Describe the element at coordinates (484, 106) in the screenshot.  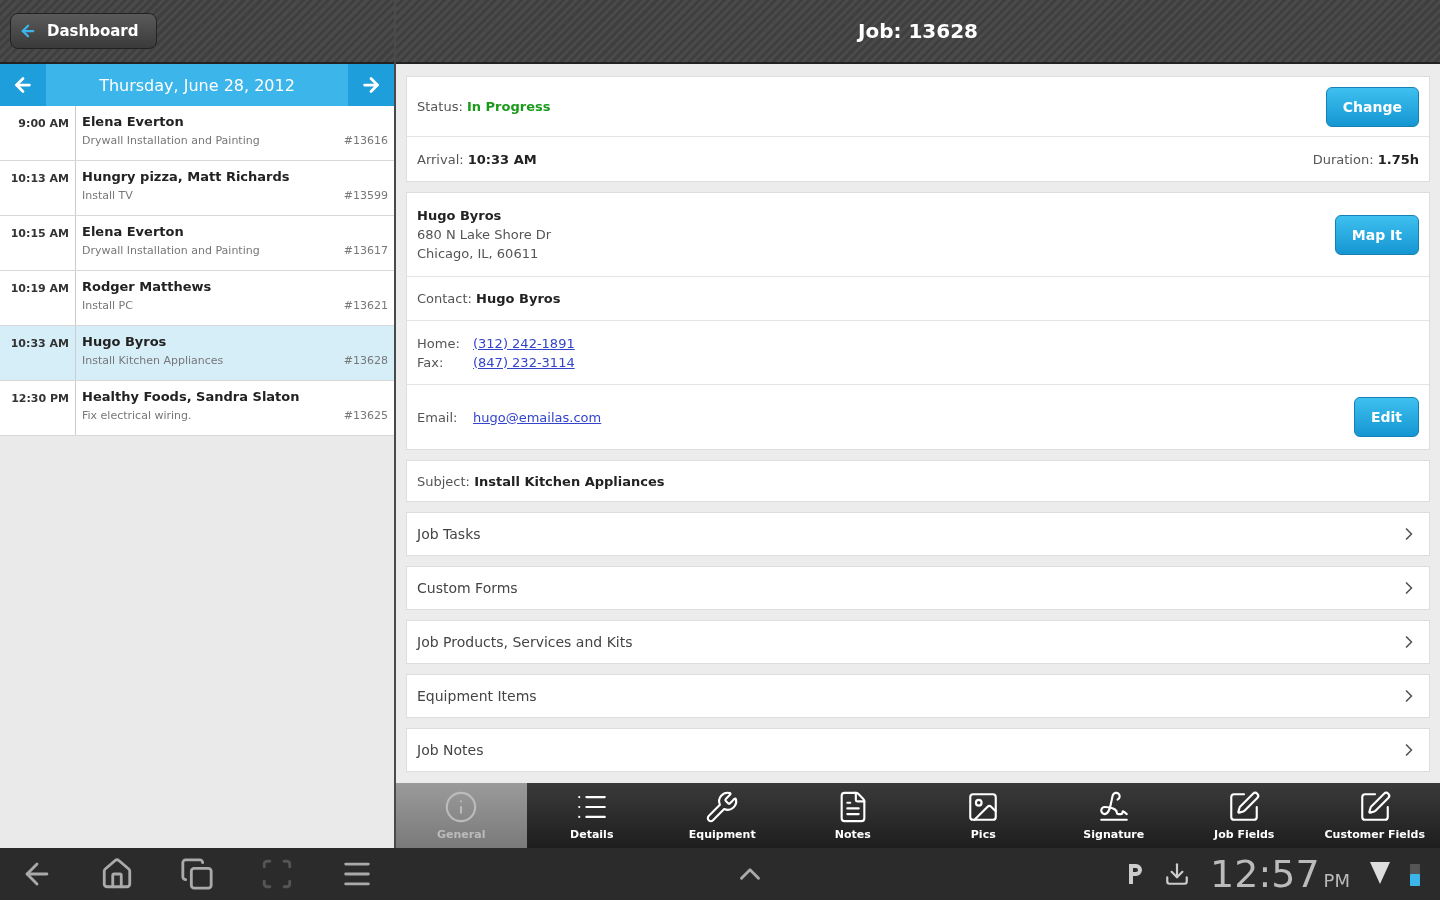
I see `status-text: Status: In Progress` at that location.